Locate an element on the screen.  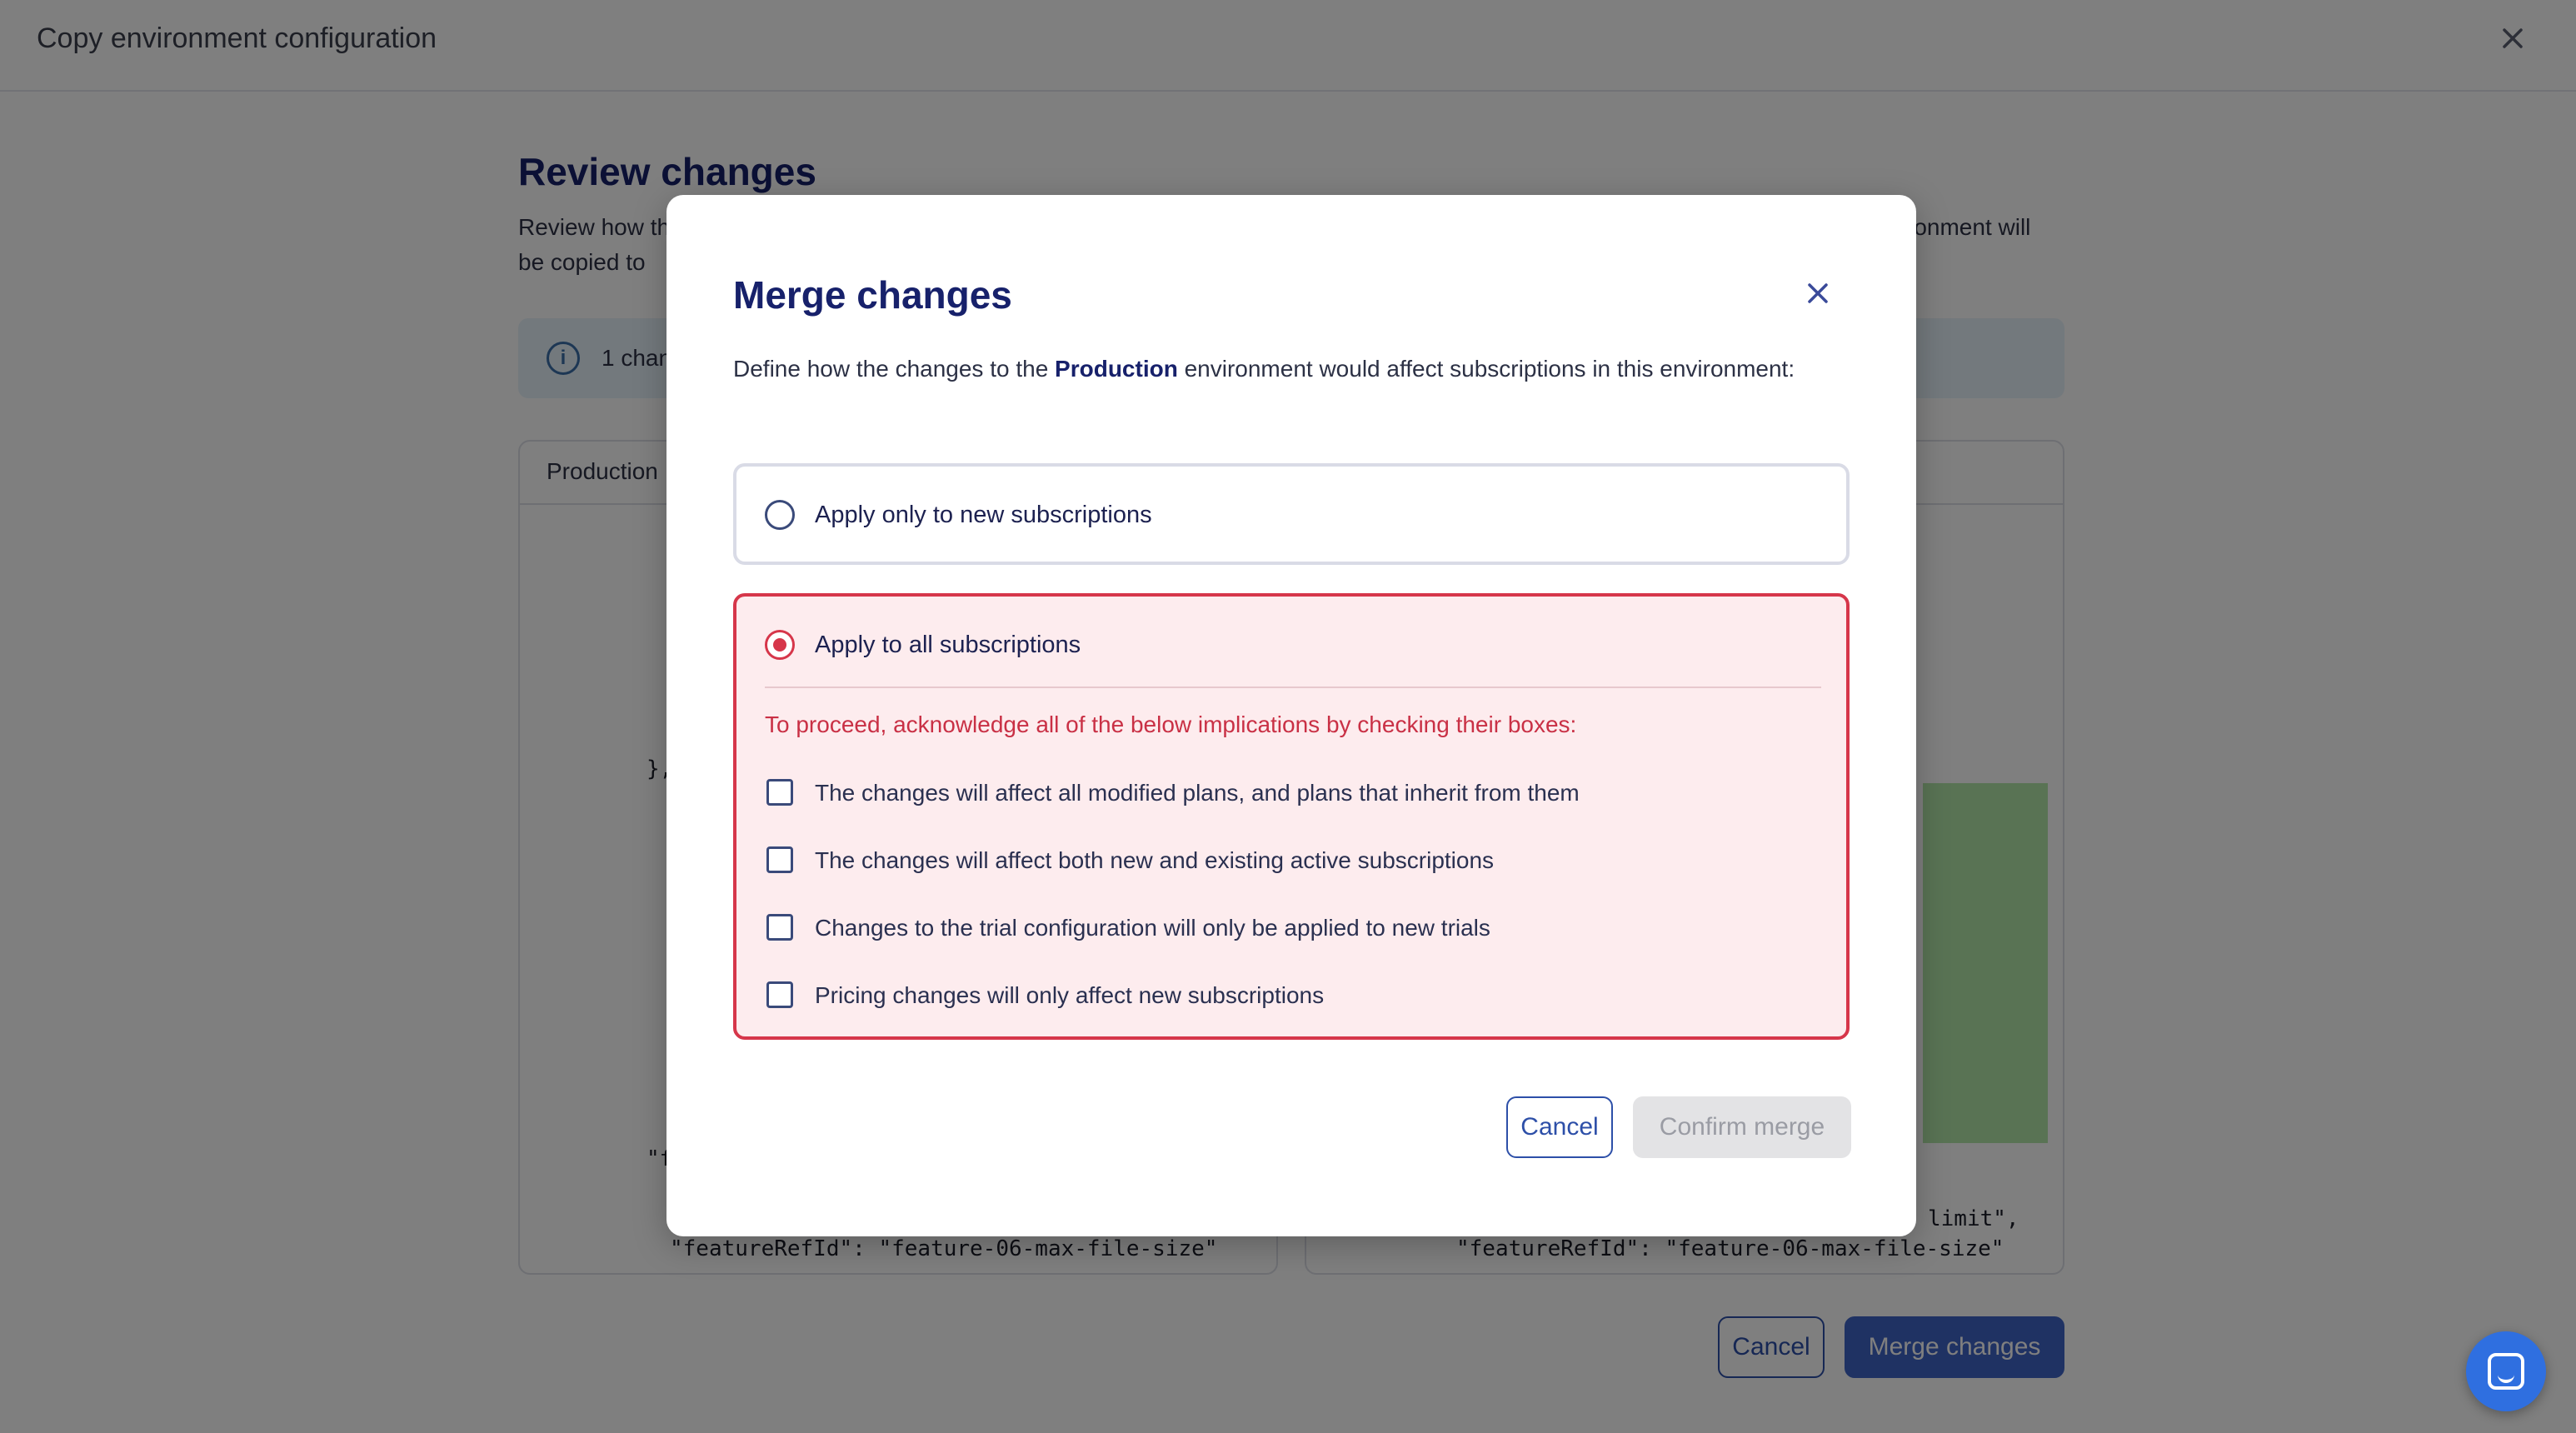
radio-all-subscriptions is located at coordinates (780, 645).